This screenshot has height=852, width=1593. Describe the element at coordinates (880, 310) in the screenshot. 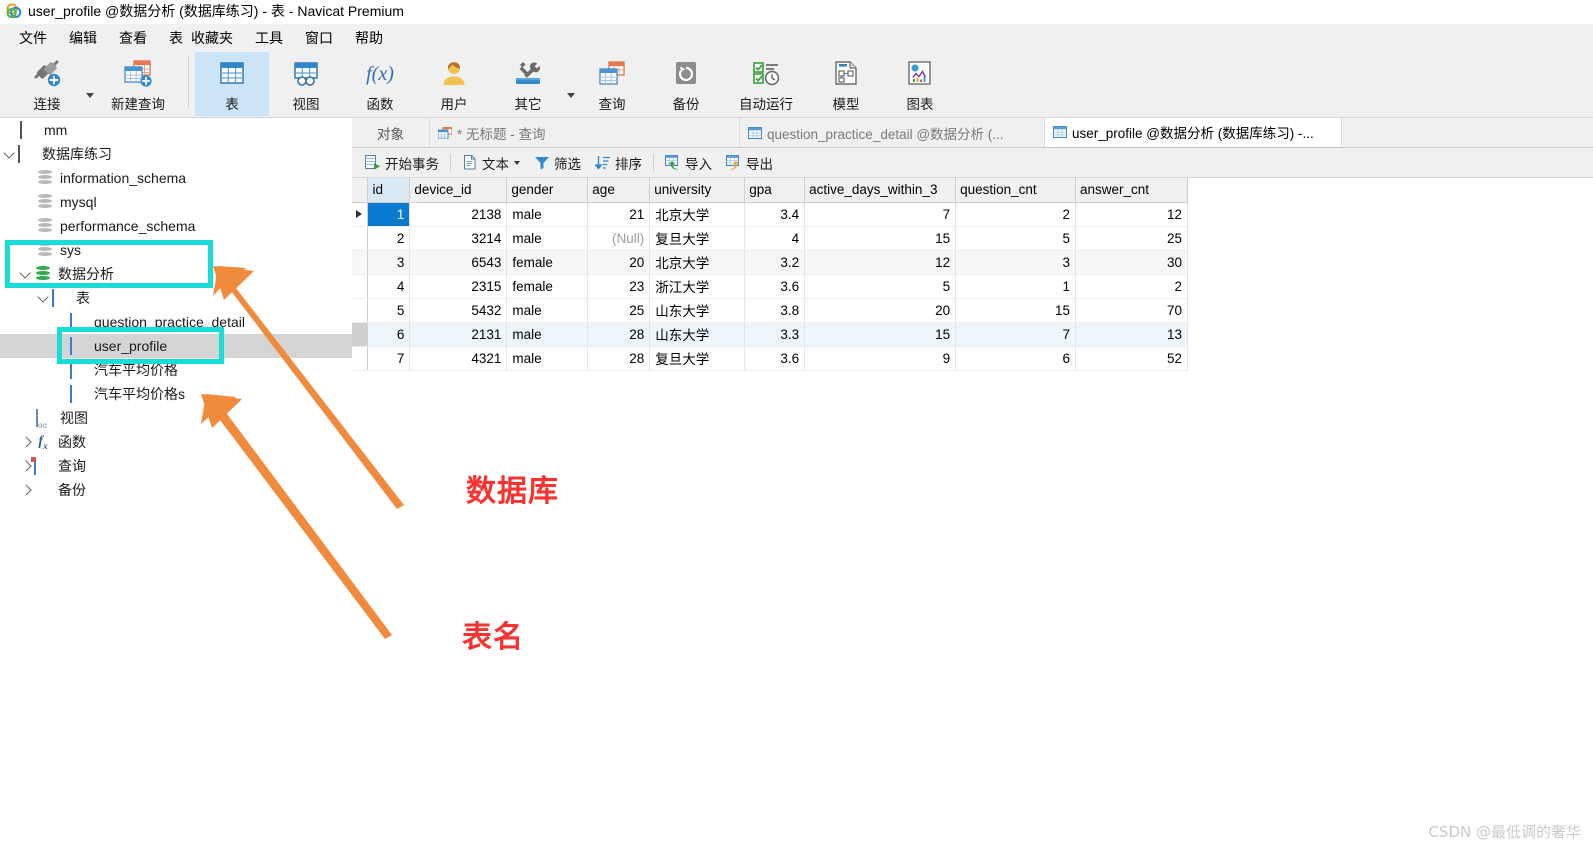

I see `cell-active-days-within-30: 20` at that location.